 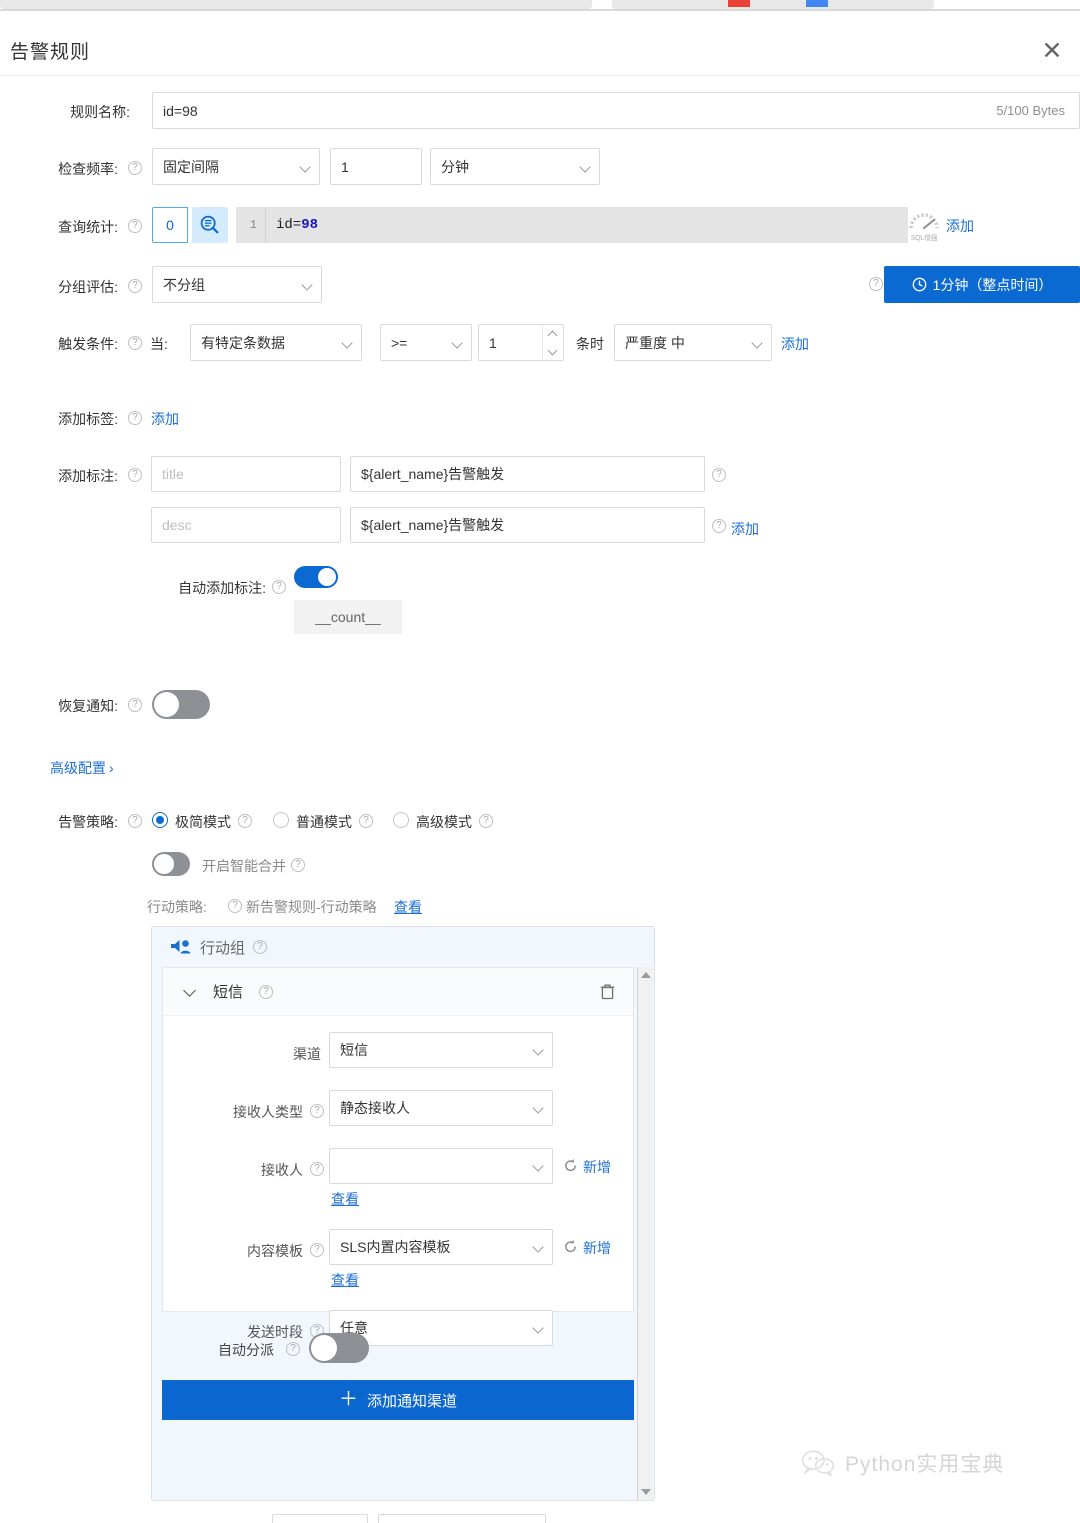 What do you see at coordinates (160, 820) in the screenshot?
I see `radio-simple-mode` at bounding box center [160, 820].